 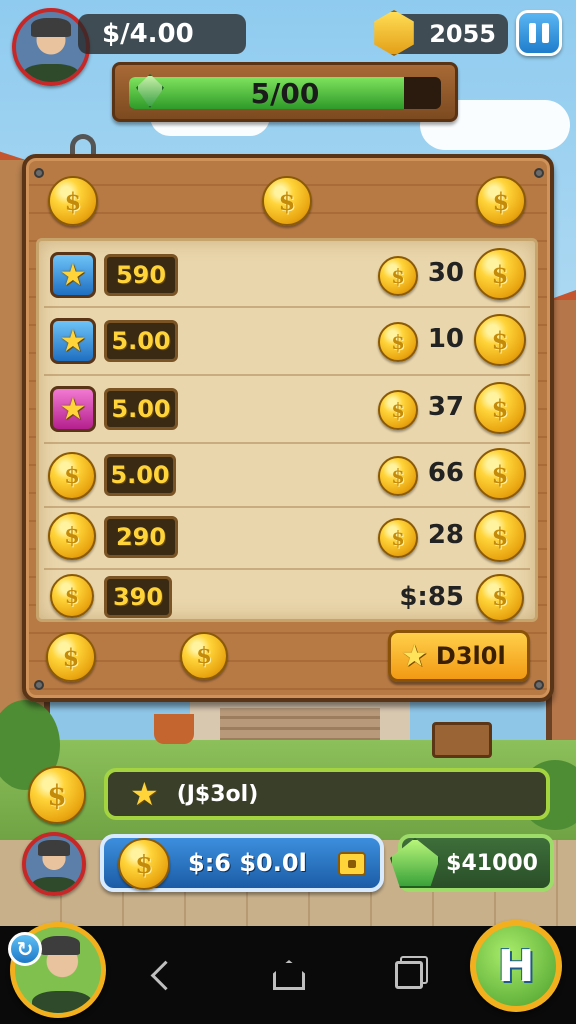 I want to click on back-icon, so click(x=161, y=975).